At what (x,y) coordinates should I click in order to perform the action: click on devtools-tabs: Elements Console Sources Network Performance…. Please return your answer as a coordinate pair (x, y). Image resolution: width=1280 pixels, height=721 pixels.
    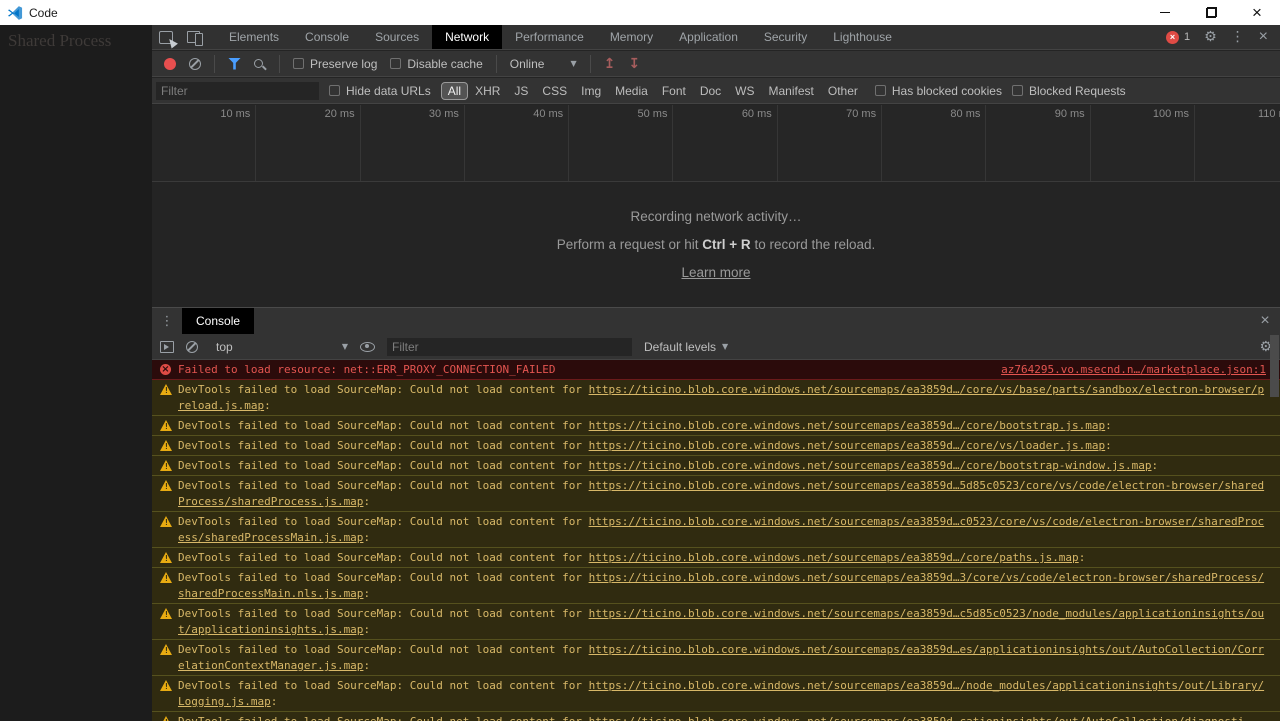
    Looking at the image, I should click on (560, 37).